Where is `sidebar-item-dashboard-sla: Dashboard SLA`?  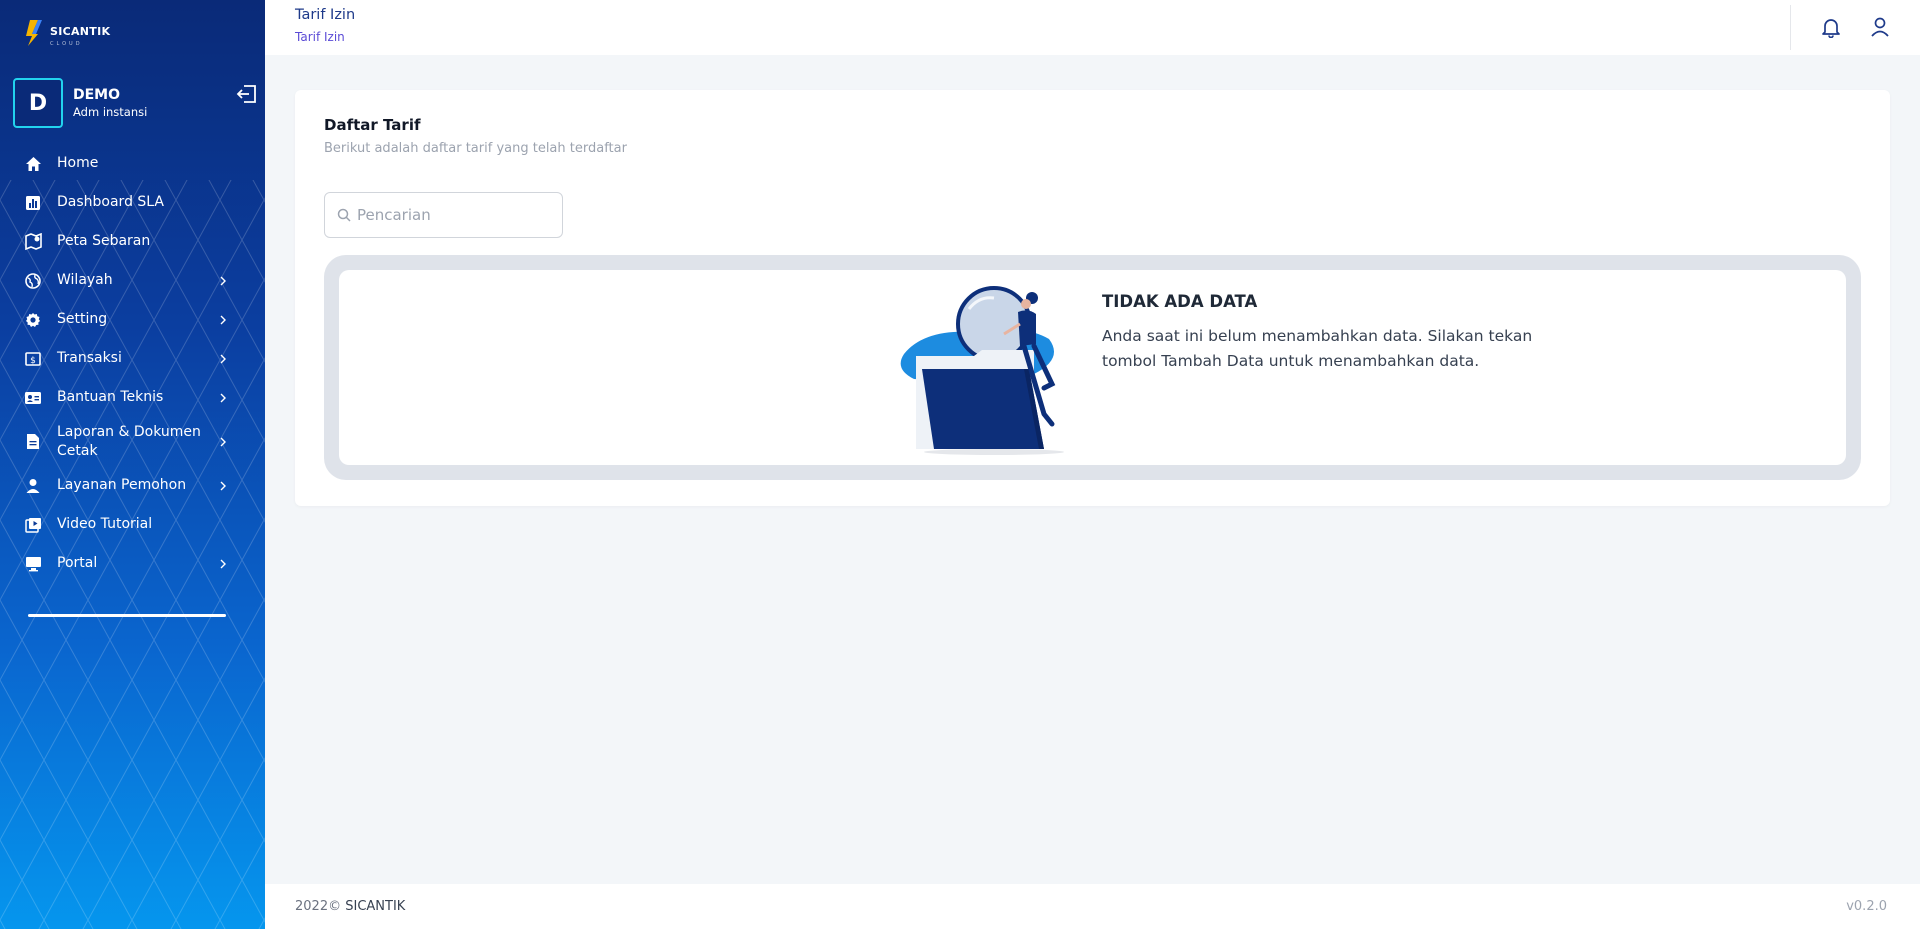 sidebar-item-dashboard-sla: Dashboard SLA is located at coordinates (132, 202).